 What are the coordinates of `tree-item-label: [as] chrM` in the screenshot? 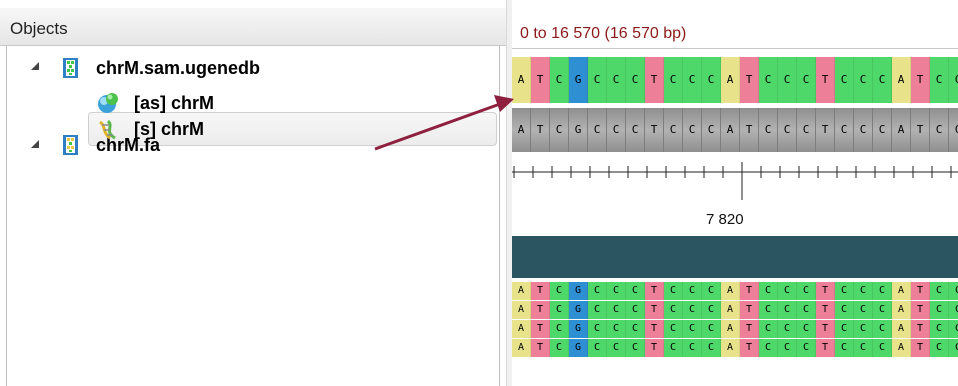 It's located at (174, 102).